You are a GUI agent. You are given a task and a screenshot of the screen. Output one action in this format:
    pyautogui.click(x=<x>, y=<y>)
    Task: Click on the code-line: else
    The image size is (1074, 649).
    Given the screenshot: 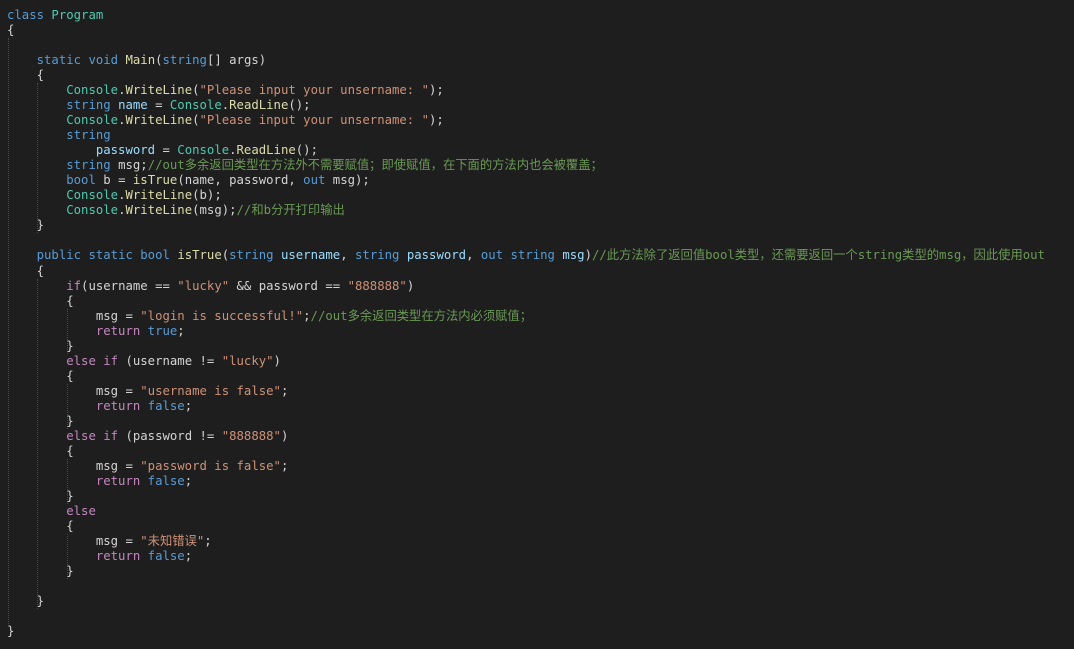 What is the action you would take?
    pyautogui.click(x=51, y=511)
    